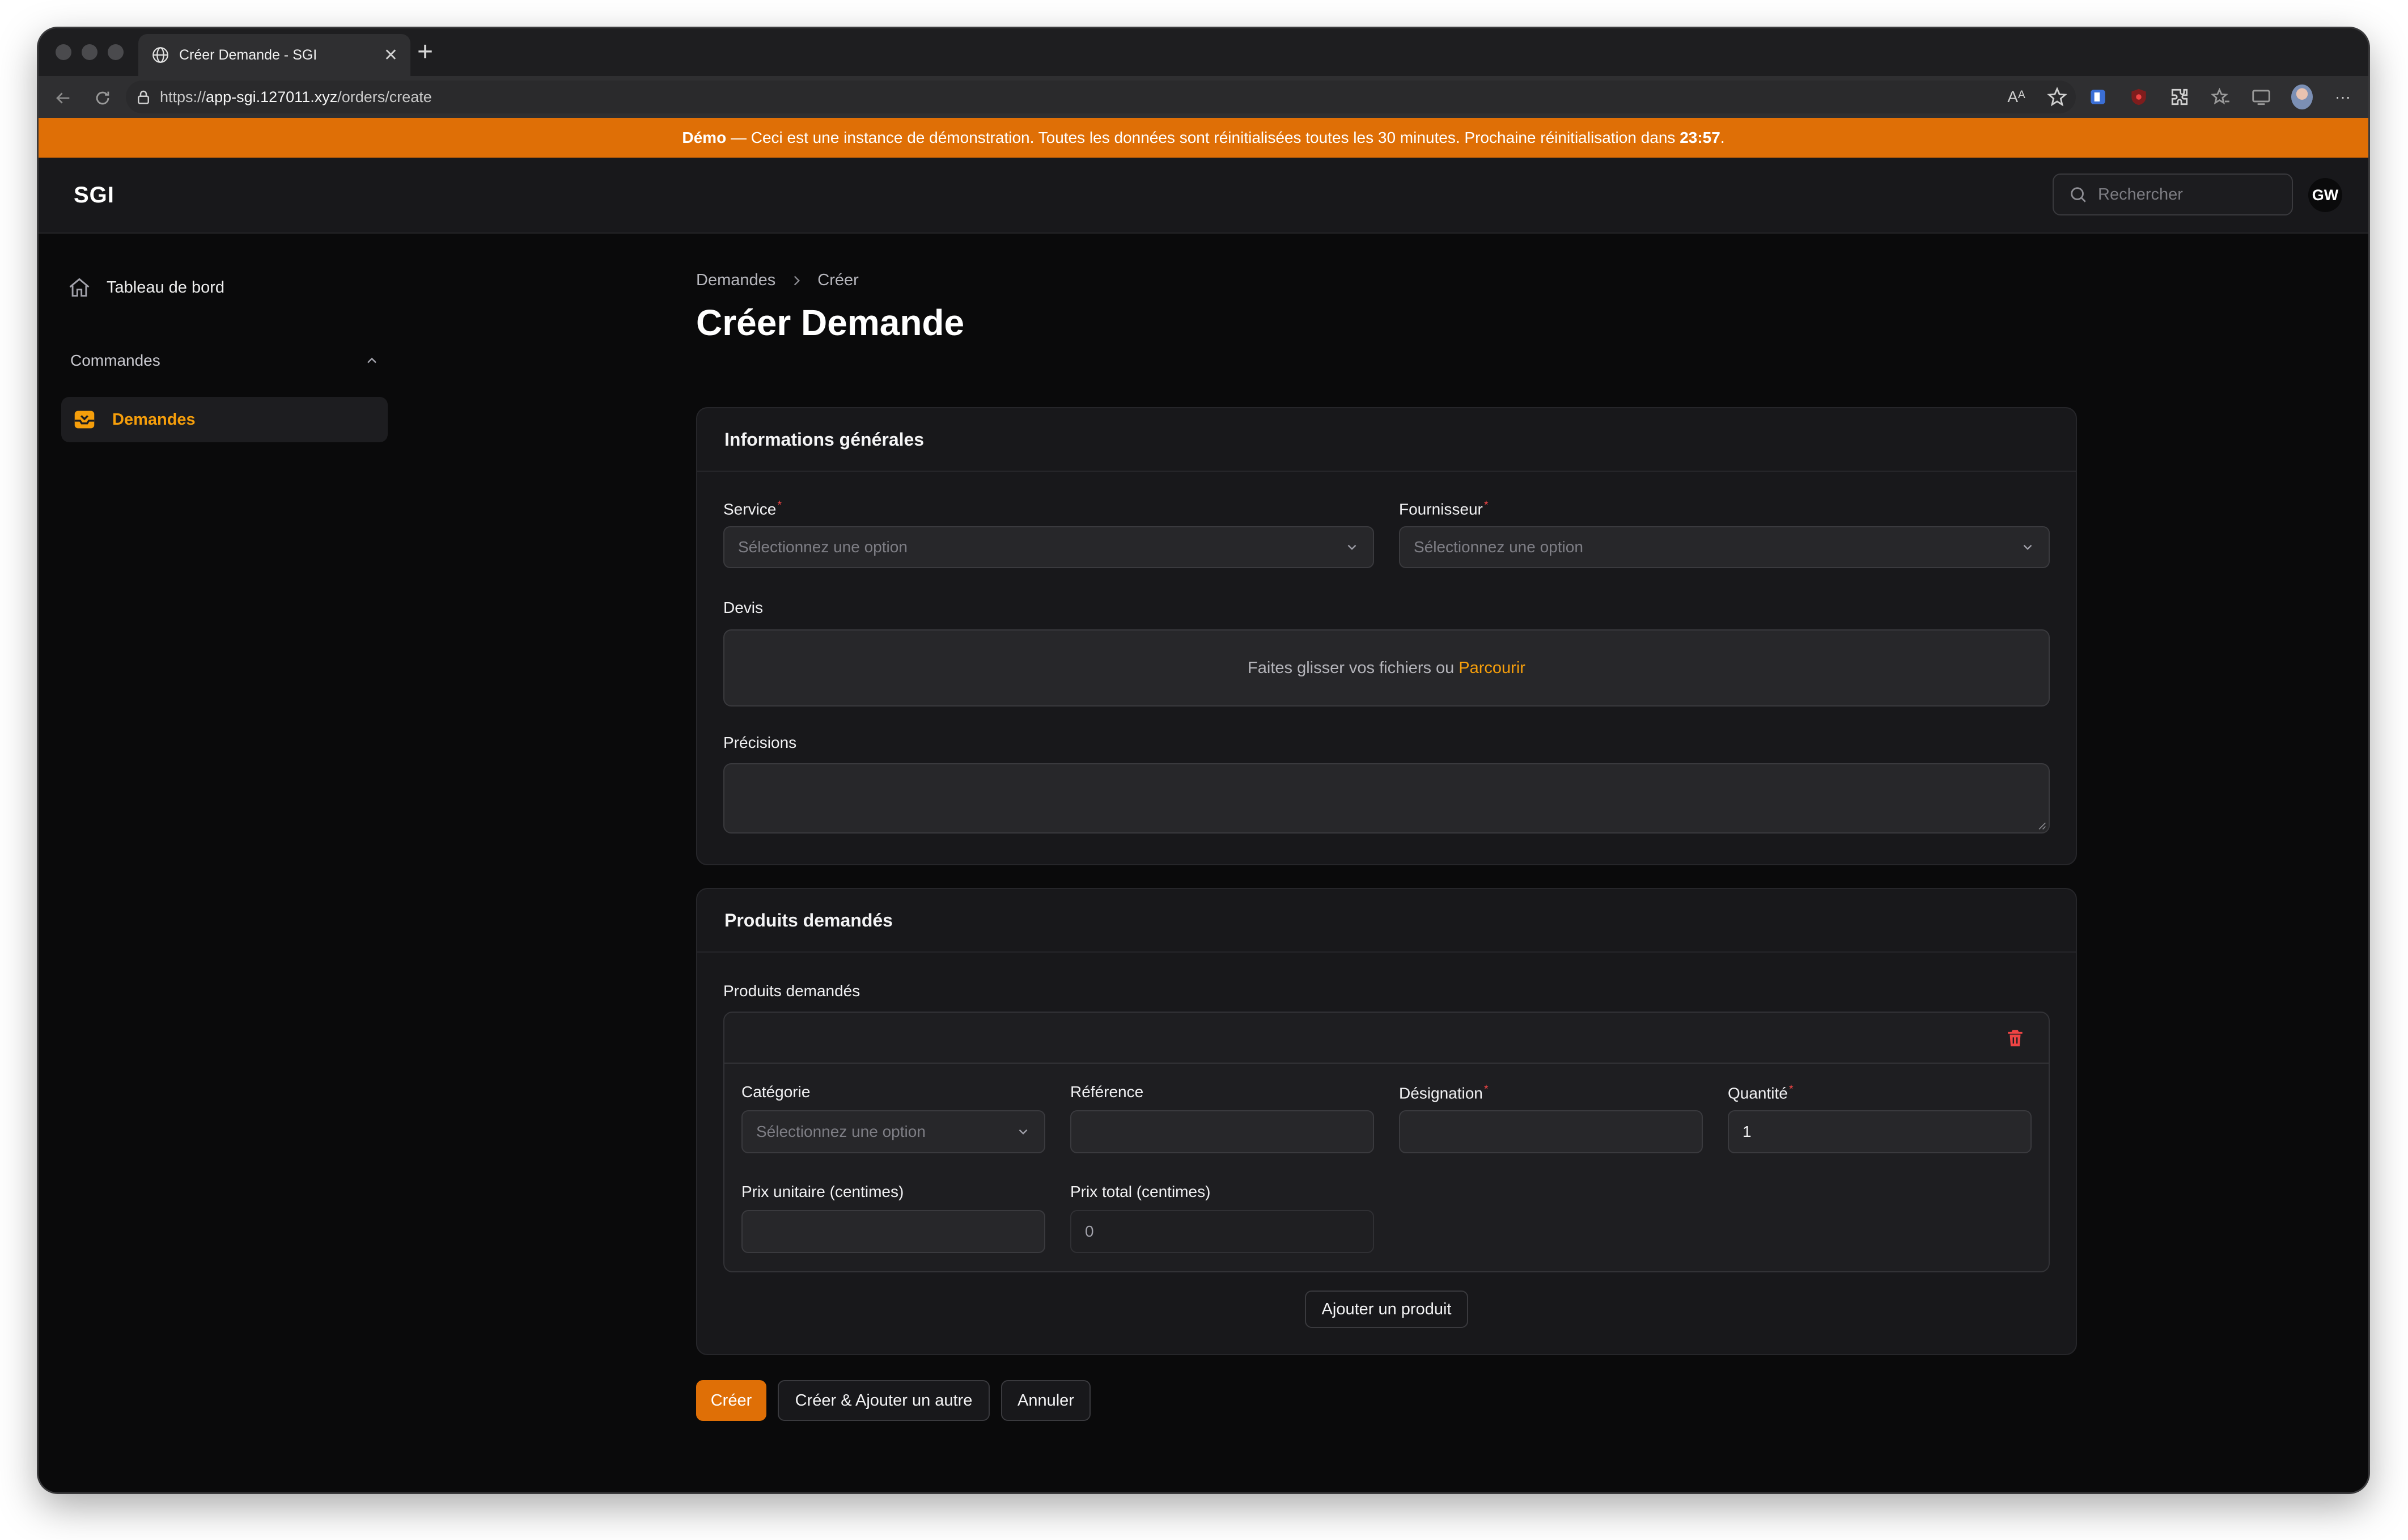  Describe the element at coordinates (2188, 194) in the screenshot. I see `search-input` at that location.